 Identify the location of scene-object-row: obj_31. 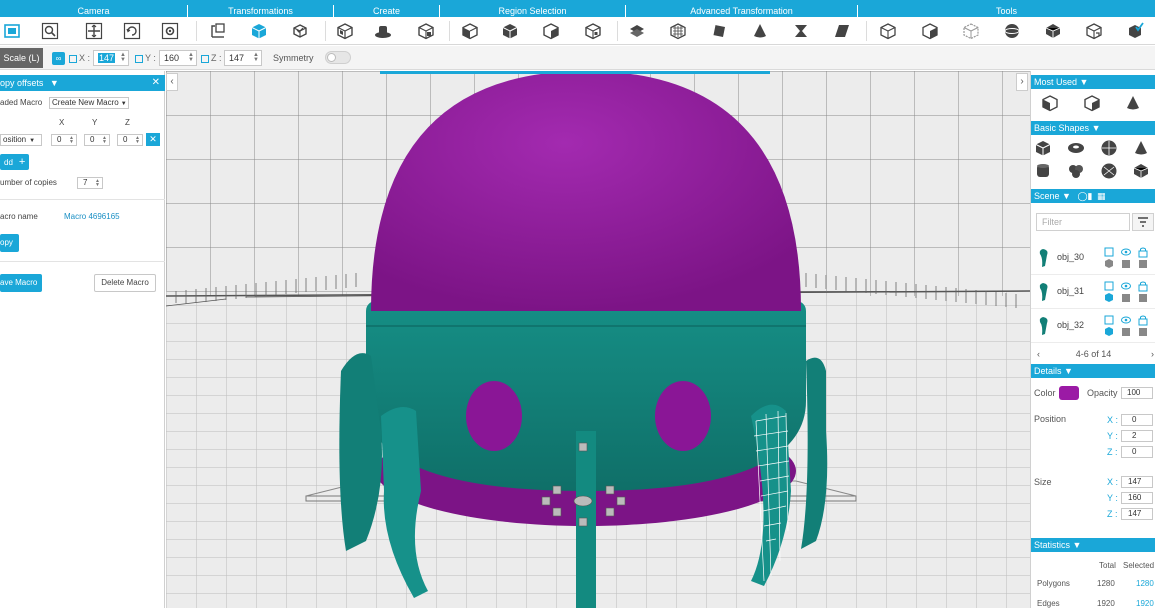
(1093, 292).